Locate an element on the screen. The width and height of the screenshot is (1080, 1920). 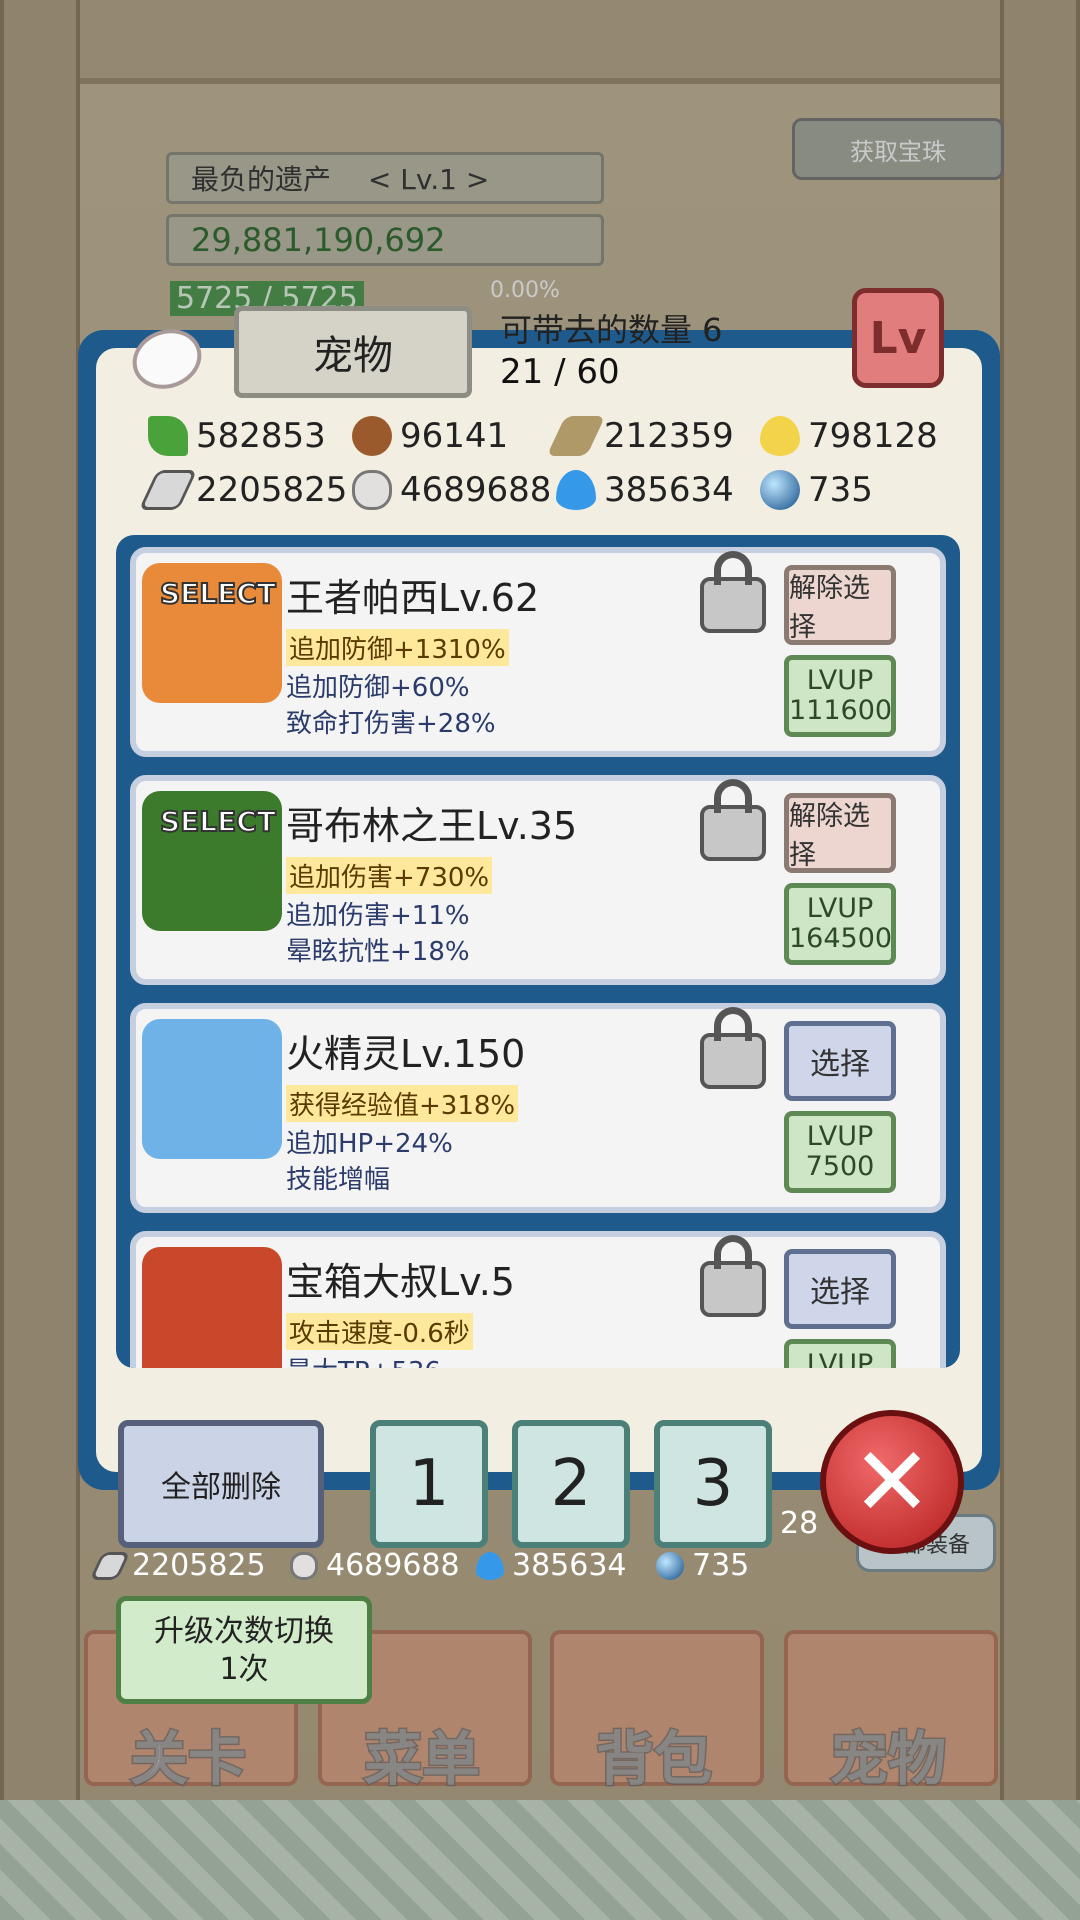
strip-orb: 735 is located at coordinates (702, 1565).